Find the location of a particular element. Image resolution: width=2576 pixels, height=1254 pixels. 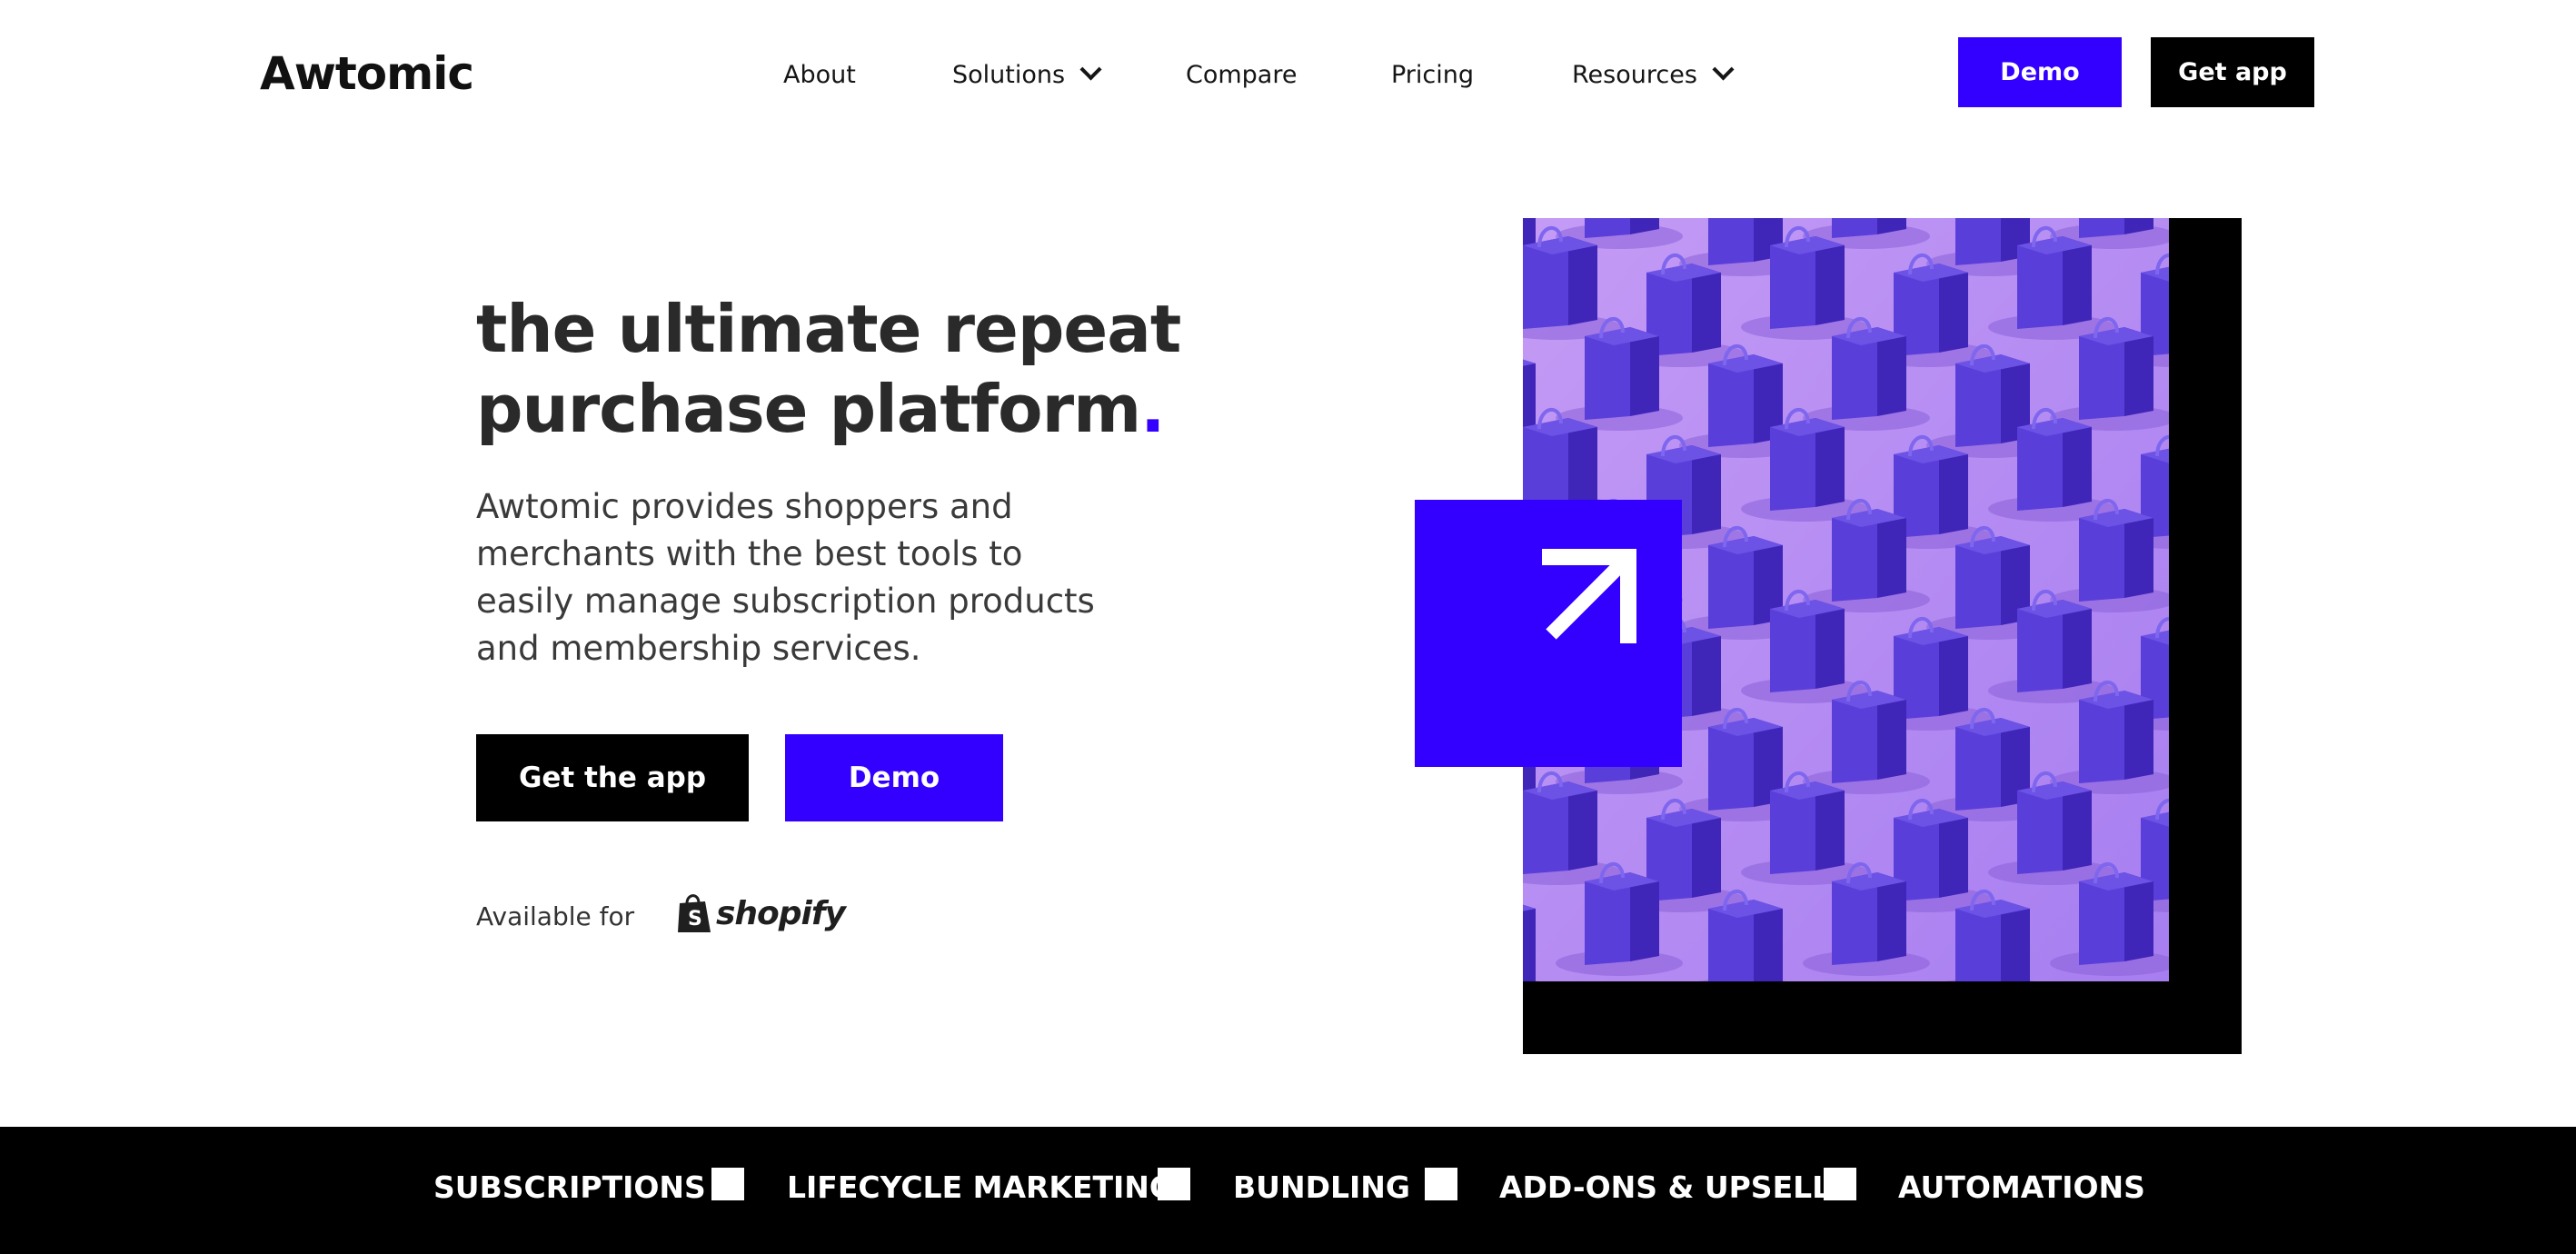

nav-about: About is located at coordinates (819, 75).